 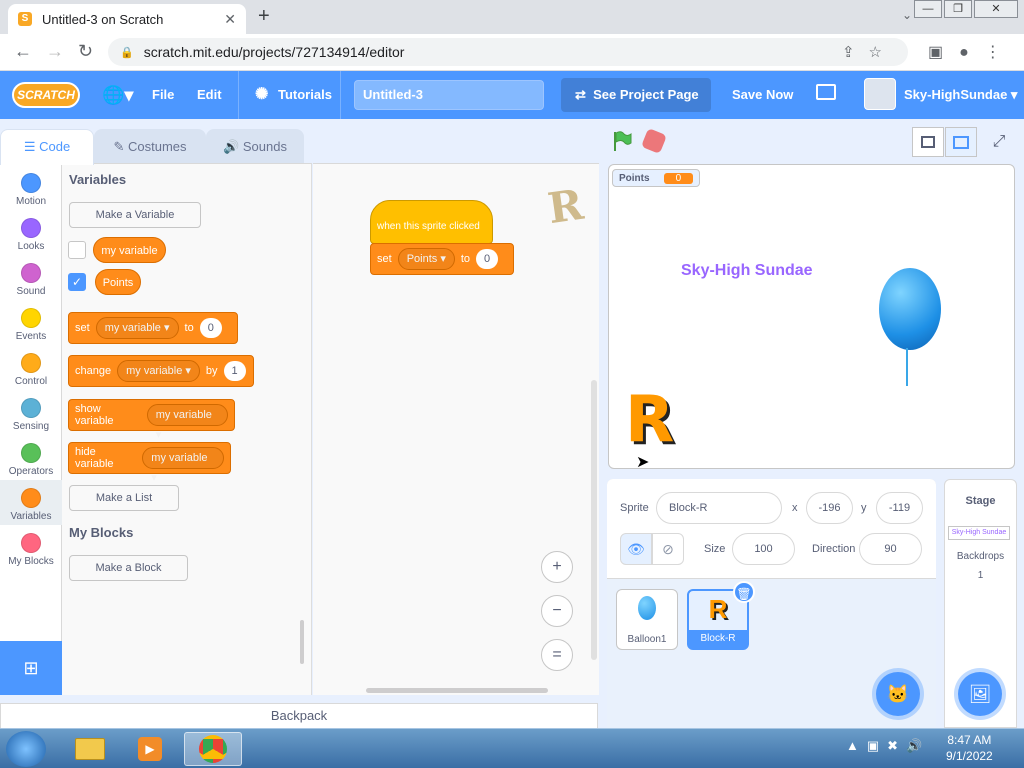 I want to click on script-set-block: set Points ▾ to 0, so click(x=442, y=259).